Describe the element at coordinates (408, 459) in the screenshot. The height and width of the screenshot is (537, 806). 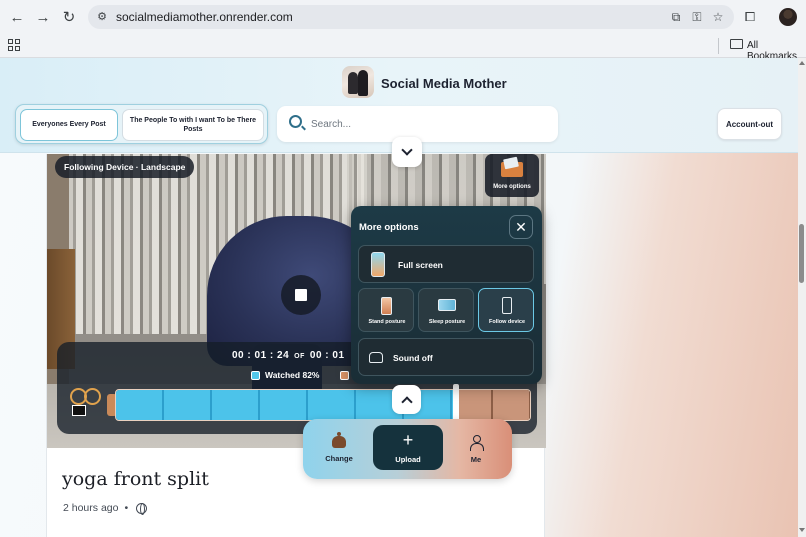
I see `upload-label: Upload` at that location.